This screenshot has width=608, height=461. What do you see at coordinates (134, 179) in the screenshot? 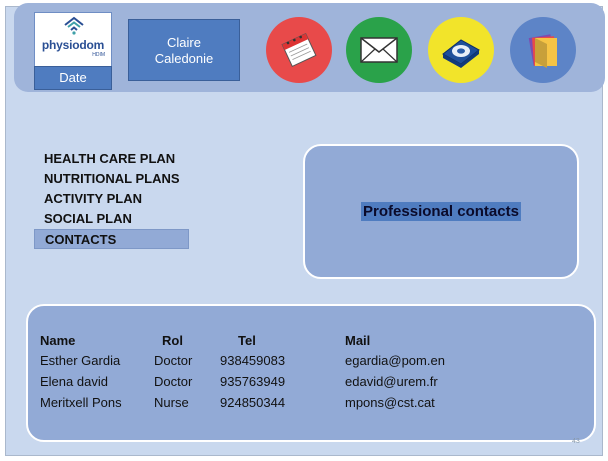
I see `menu-item-nutritional-plans: NUTRITIONAL PLANS` at bounding box center [134, 179].